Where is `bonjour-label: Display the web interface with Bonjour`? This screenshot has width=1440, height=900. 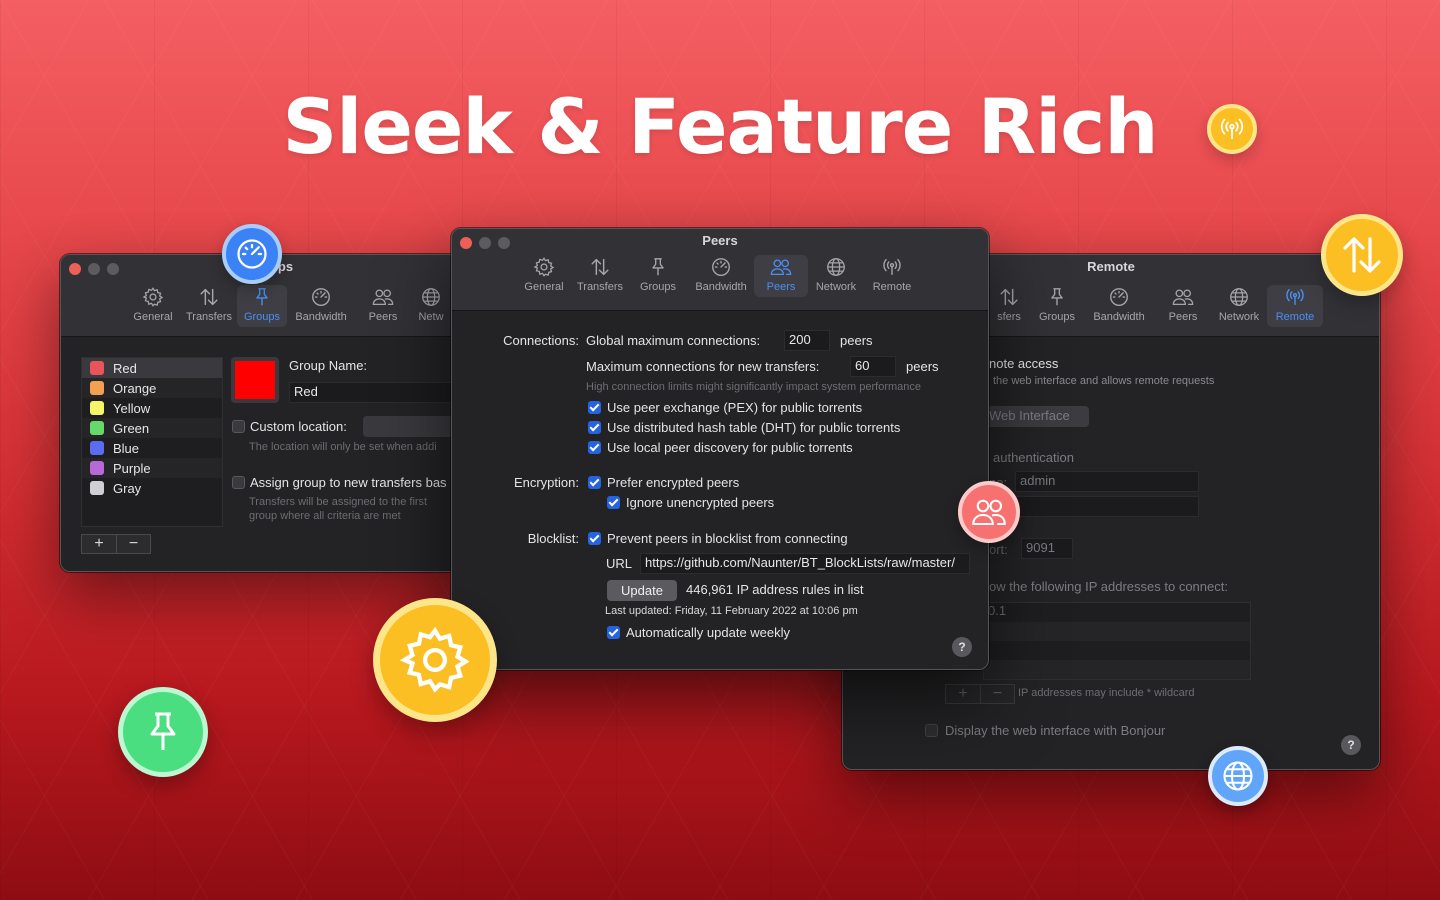 bonjour-label: Display the web interface with Bonjour is located at coordinates (1055, 730).